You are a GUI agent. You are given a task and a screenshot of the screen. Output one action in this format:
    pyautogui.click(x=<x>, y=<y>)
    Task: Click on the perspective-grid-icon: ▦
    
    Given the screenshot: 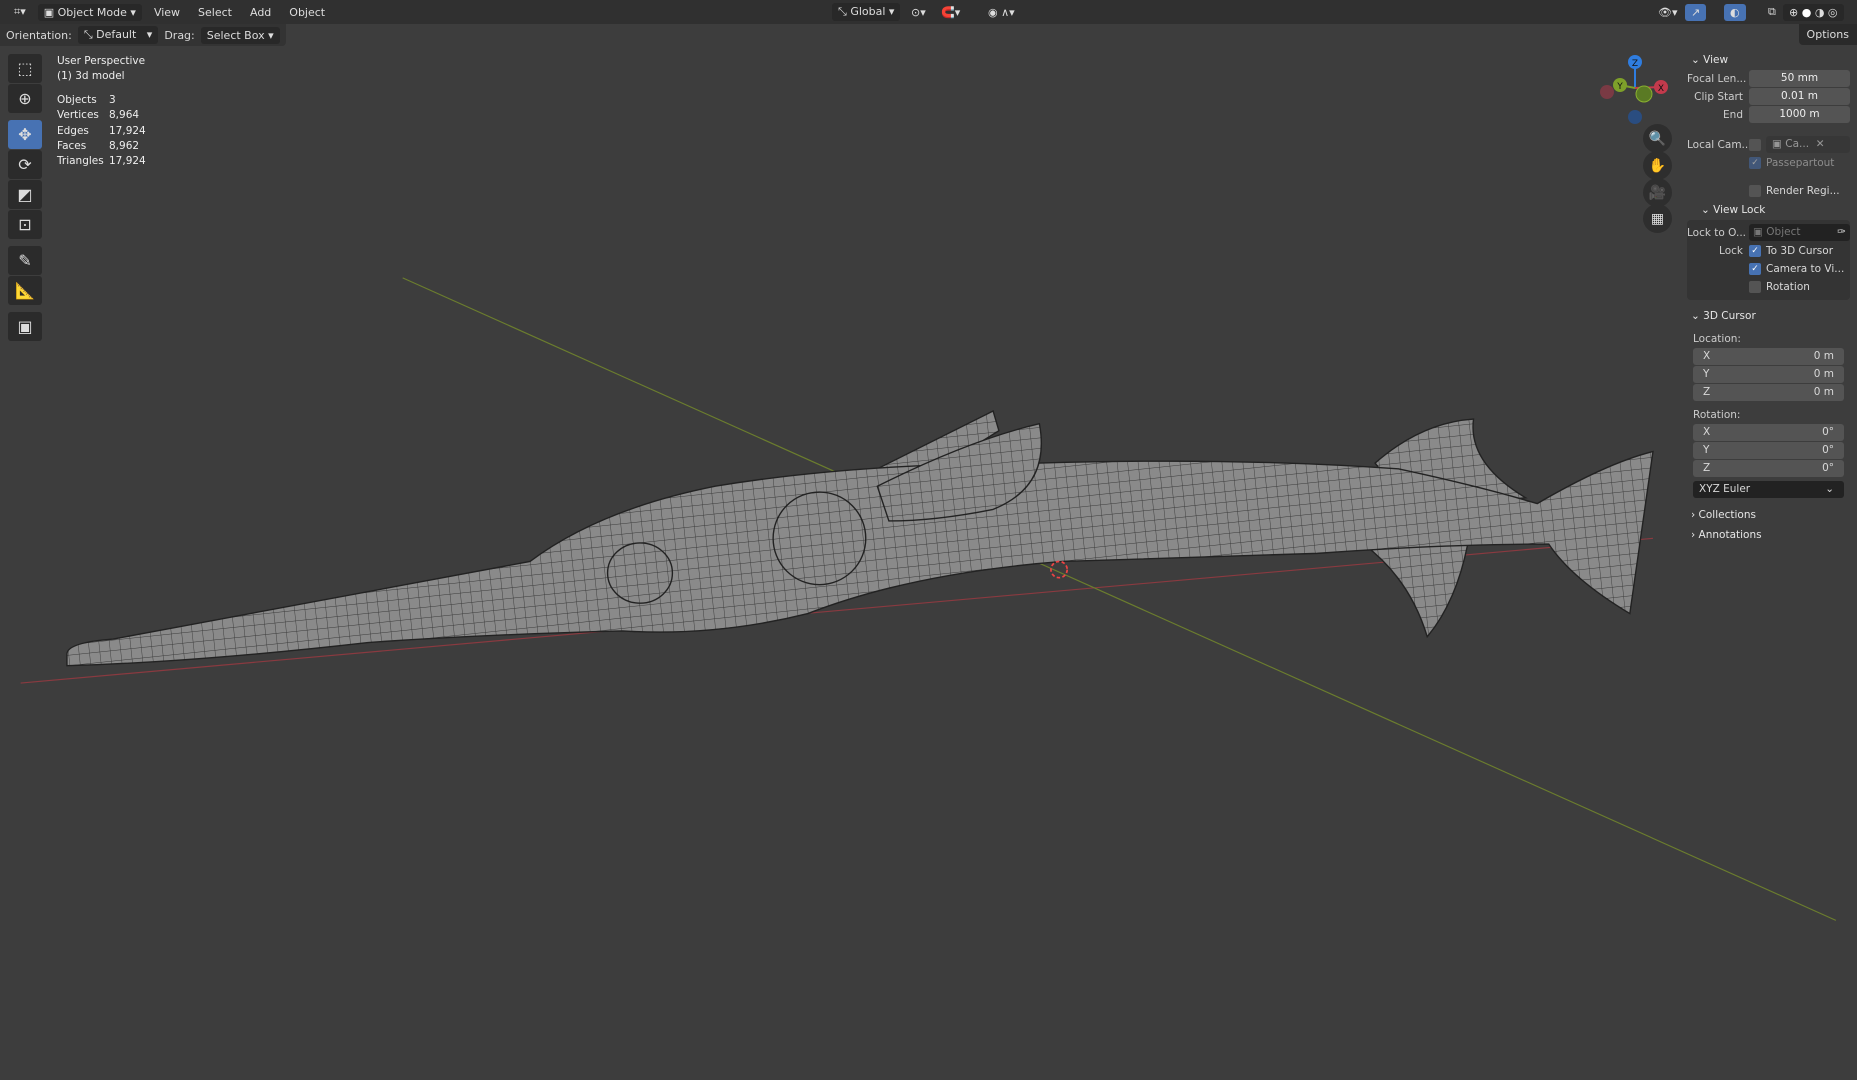 What is the action you would take?
    pyautogui.click(x=1657, y=218)
    